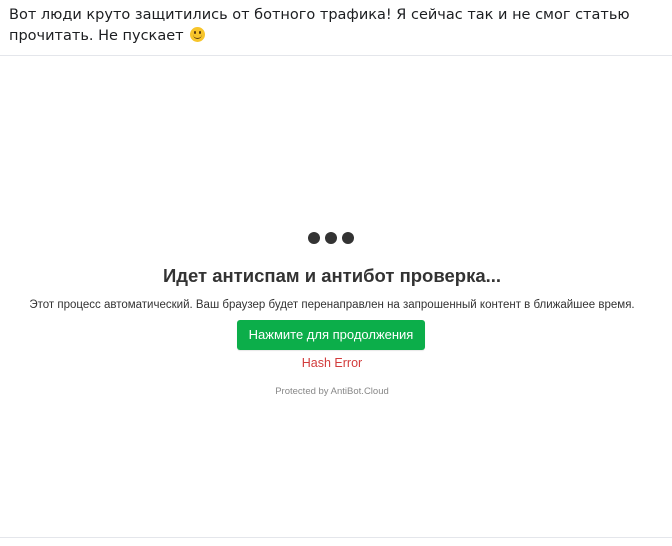  I want to click on post-divider, so click(336, 55).